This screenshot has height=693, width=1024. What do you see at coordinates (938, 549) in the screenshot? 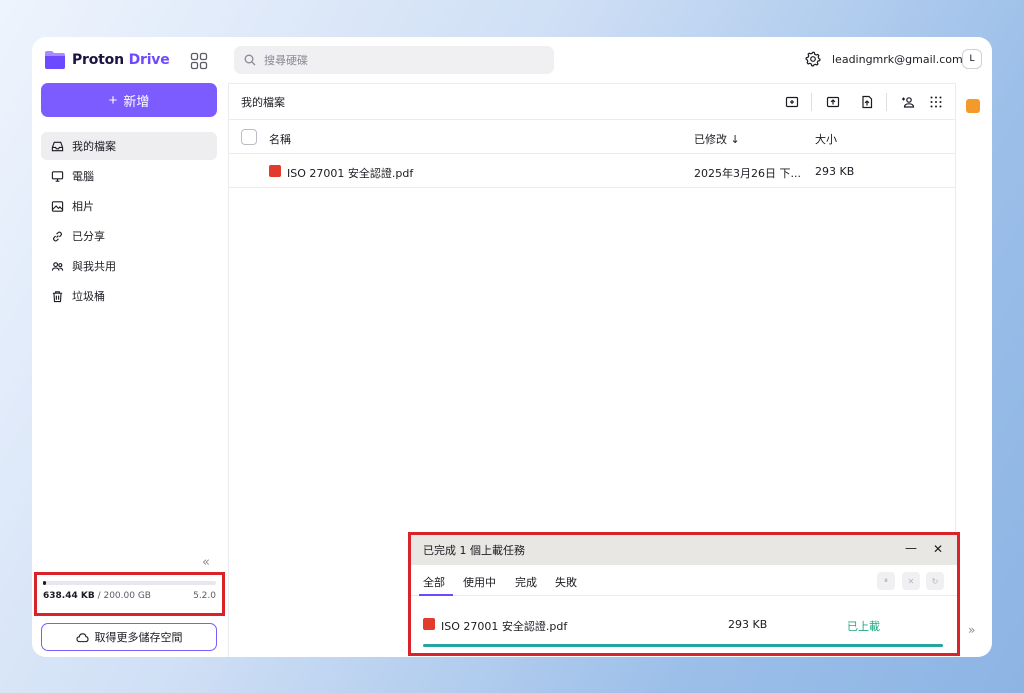
I see `close-icon: ✕` at bounding box center [938, 549].